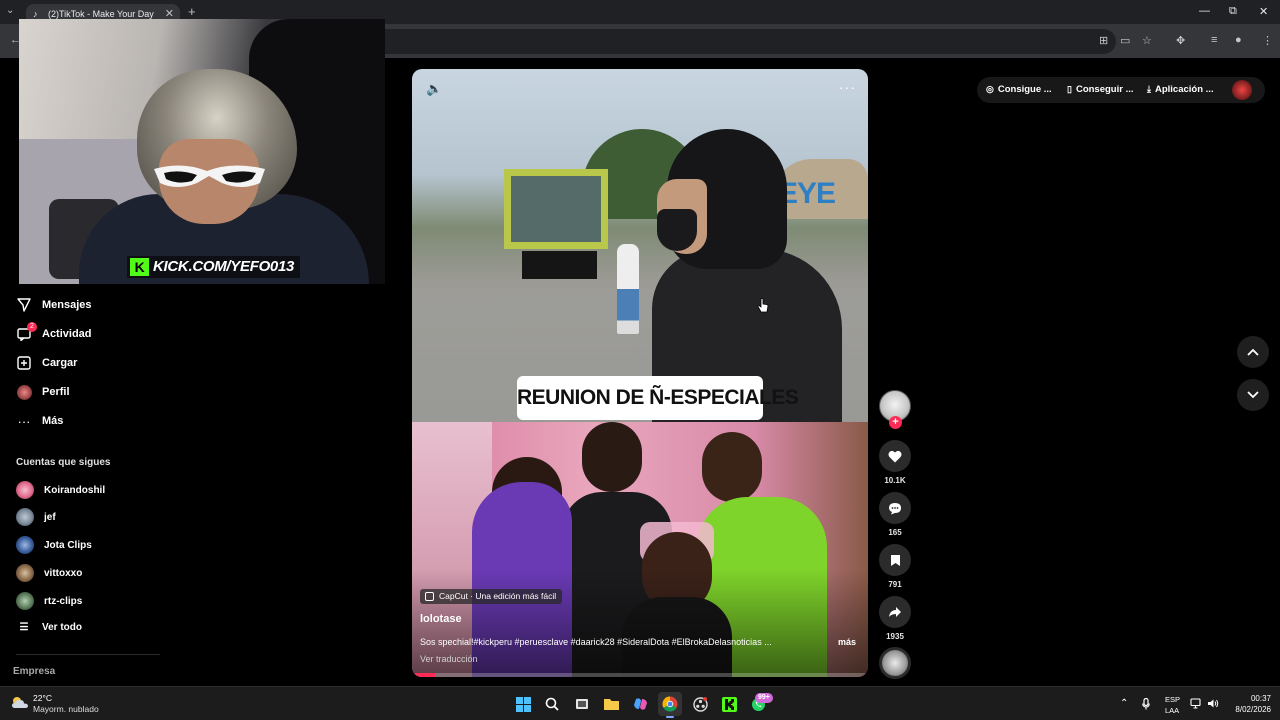  Describe the element at coordinates (88, 654) in the screenshot. I see `sidebar-divider` at that location.